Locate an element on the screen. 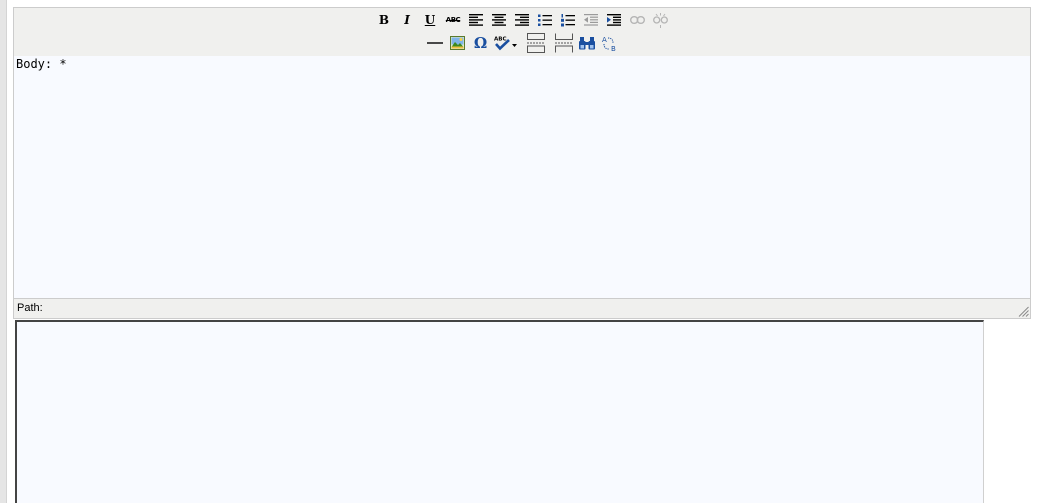 The height and width of the screenshot is (503, 1040). numbered-list-button is located at coordinates (568, 20).